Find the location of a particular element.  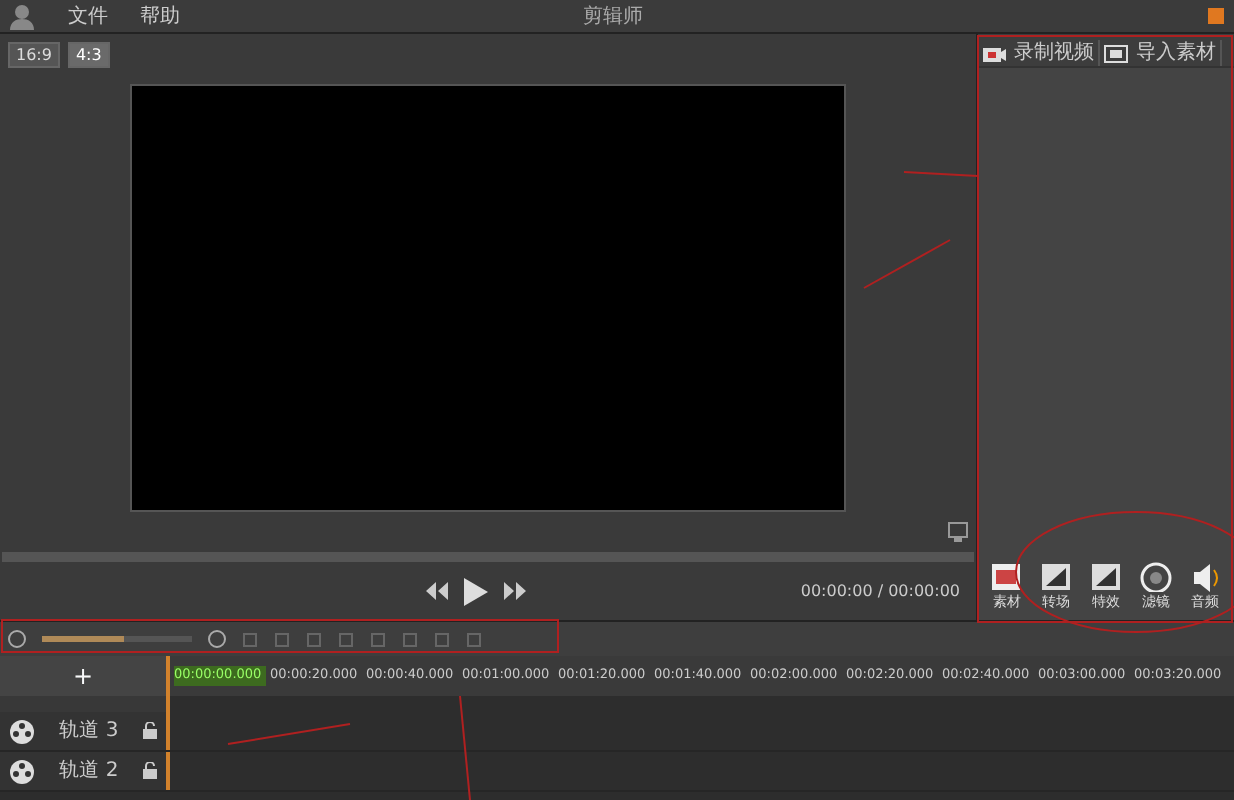

track-name: 轨道 2 is located at coordinates (89, 771).